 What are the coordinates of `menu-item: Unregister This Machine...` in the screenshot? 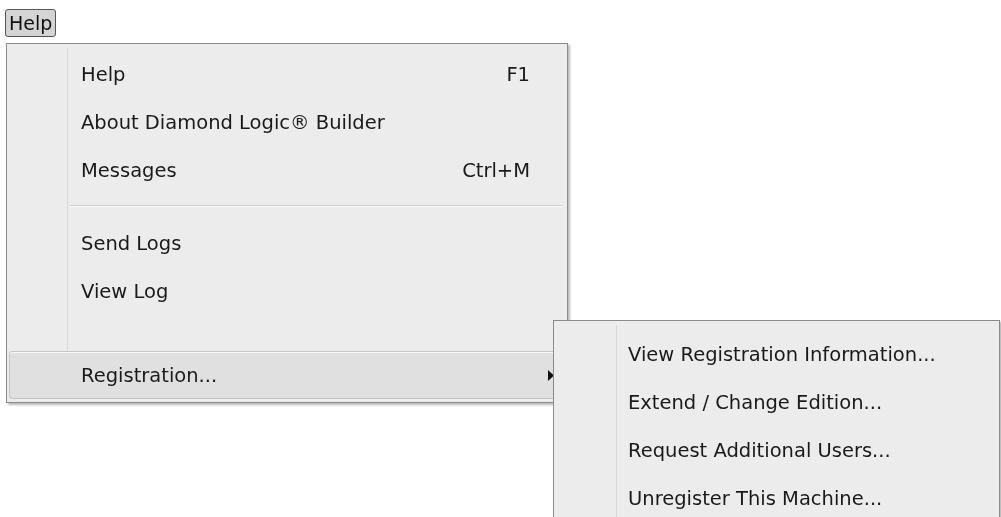 It's located at (776, 495).